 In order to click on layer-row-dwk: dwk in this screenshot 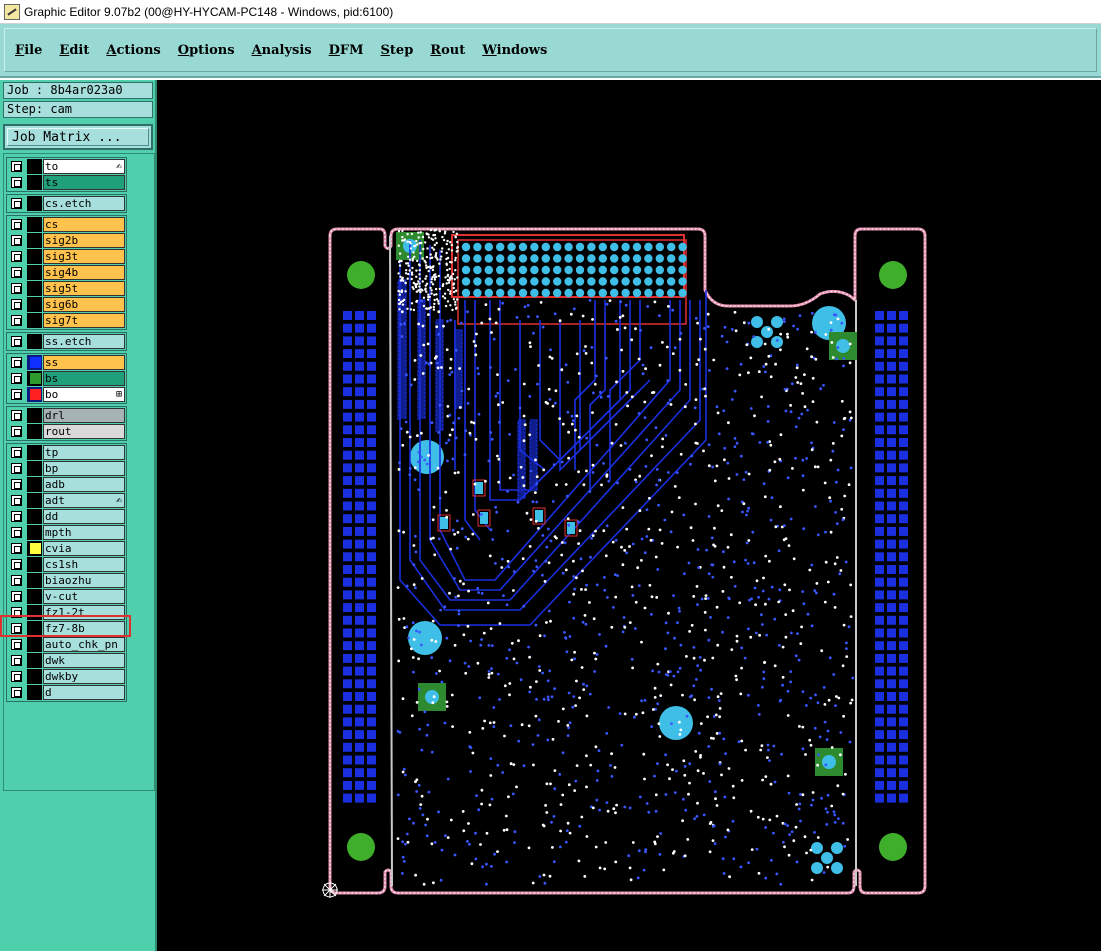, I will do `click(66, 660)`.